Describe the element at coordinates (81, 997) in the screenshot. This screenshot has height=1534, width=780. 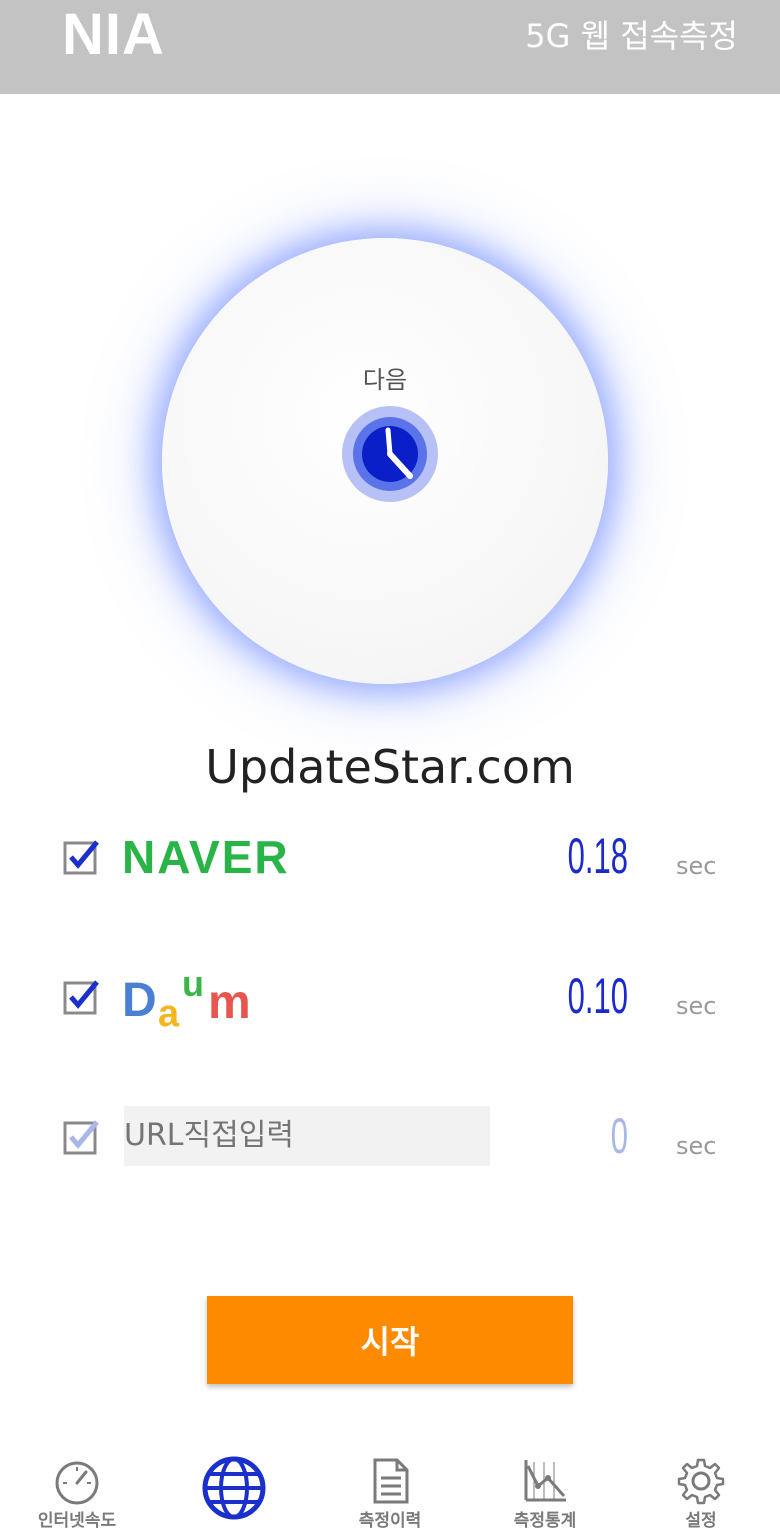
I see `daum-checkbox` at that location.